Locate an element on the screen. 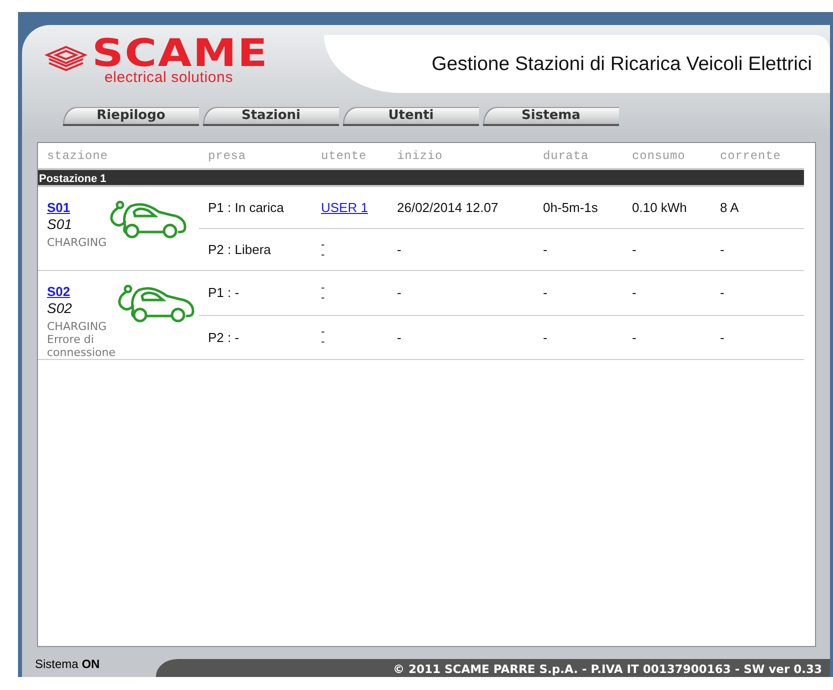 Image resolution: width=833 pixels, height=690 pixels. page-title: Gestione Stazioni di Ricarica Veicoli Elettrici is located at coordinates (622, 64).